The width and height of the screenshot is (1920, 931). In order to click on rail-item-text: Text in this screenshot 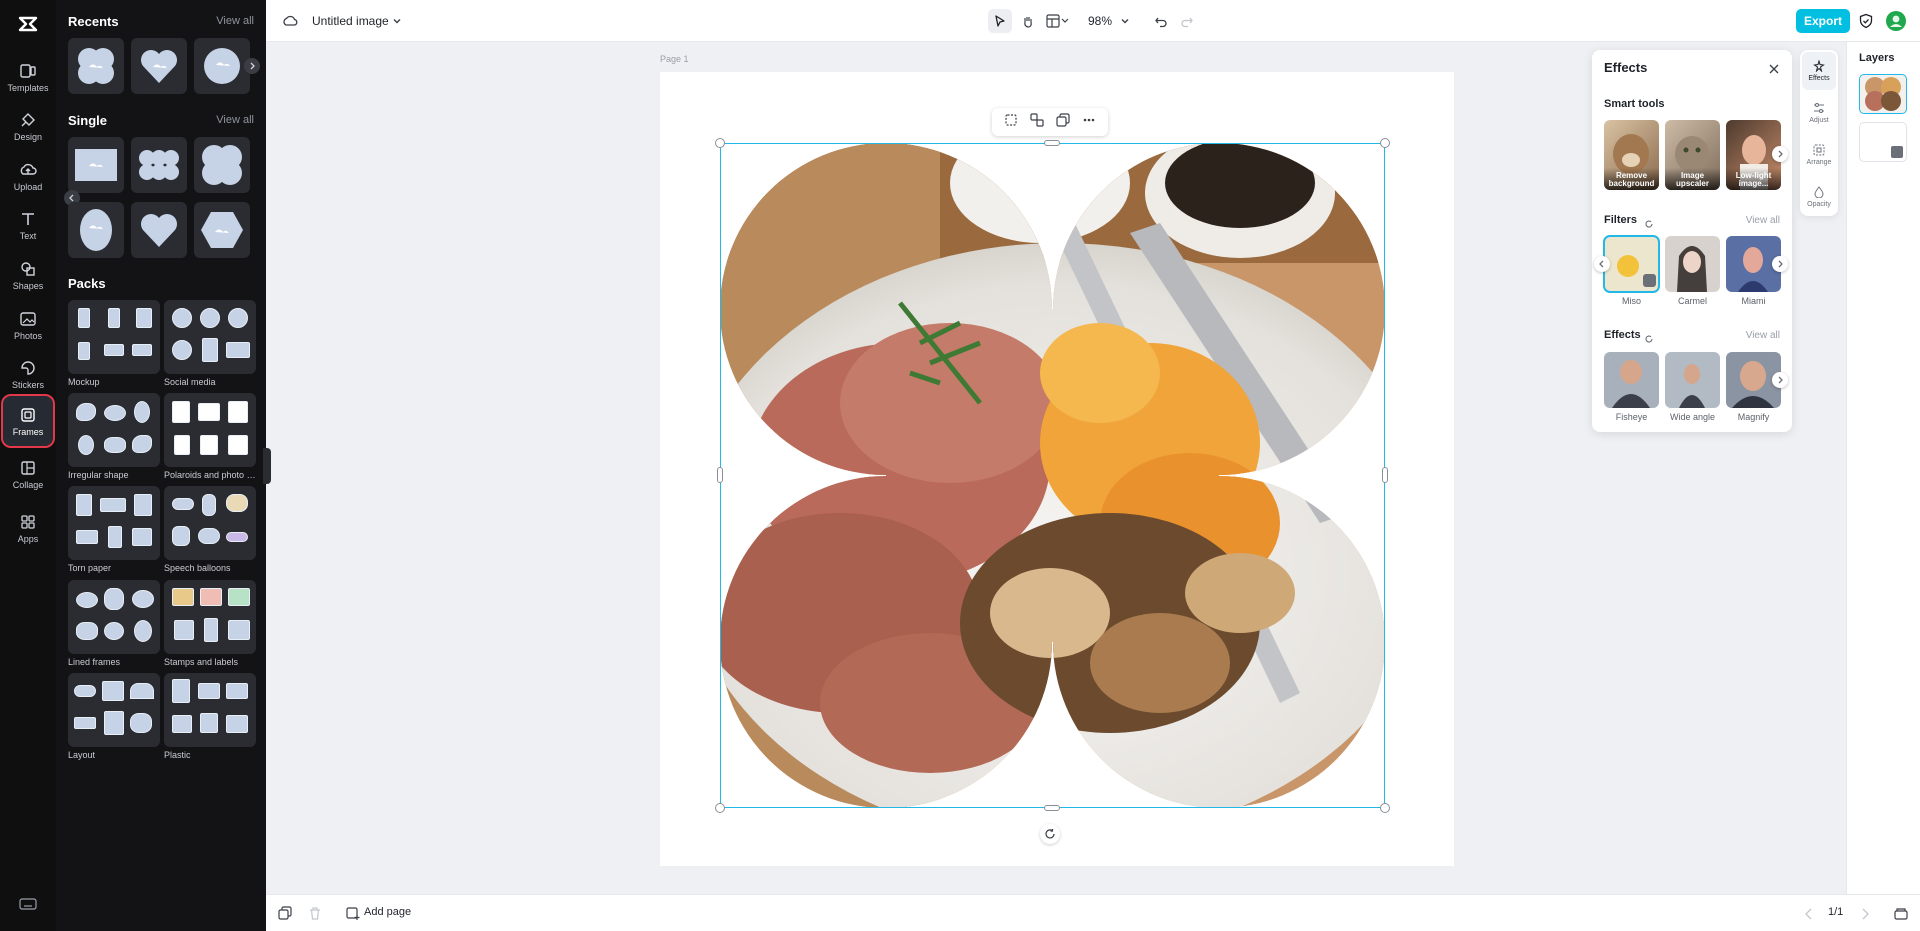, I will do `click(28, 225)`.